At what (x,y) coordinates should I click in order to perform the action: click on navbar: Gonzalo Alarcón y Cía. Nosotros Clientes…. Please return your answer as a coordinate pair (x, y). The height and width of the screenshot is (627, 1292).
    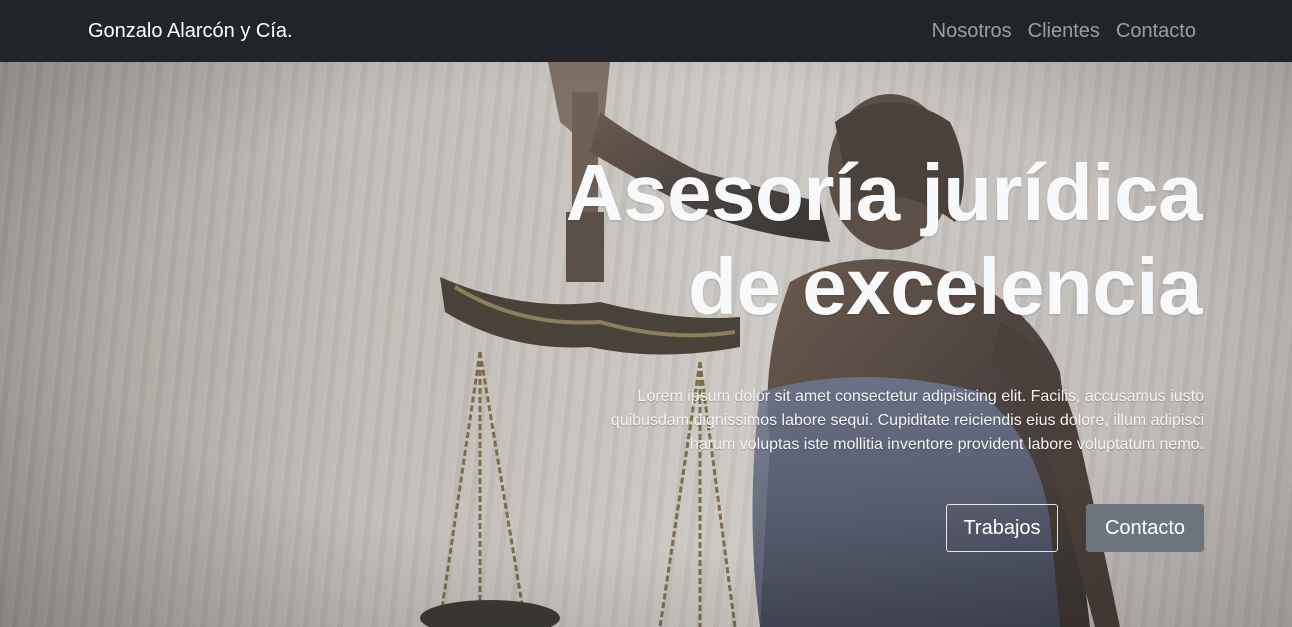
    Looking at the image, I should click on (646, 31).